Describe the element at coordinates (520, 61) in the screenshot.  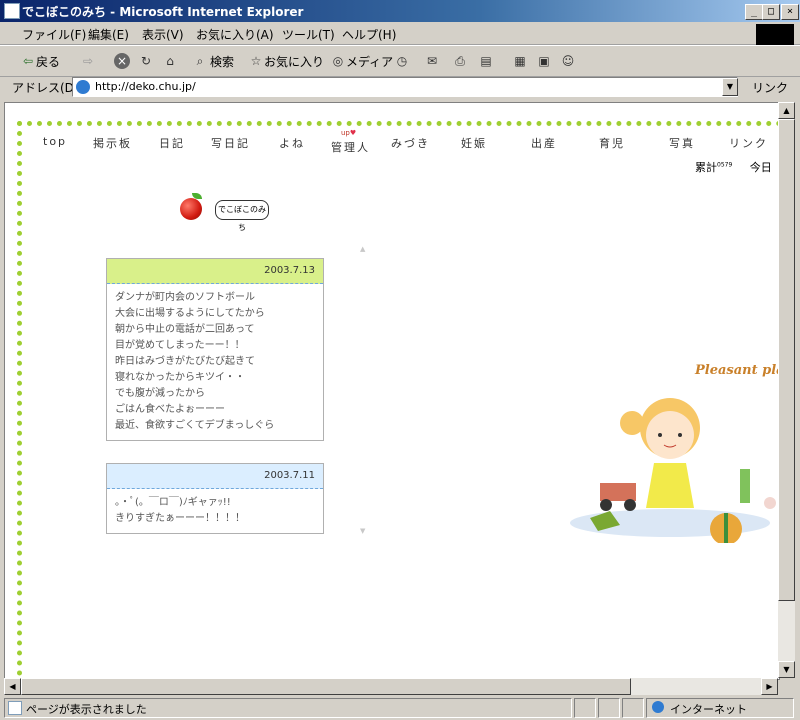
I see `discuss-icon: ▦` at that location.